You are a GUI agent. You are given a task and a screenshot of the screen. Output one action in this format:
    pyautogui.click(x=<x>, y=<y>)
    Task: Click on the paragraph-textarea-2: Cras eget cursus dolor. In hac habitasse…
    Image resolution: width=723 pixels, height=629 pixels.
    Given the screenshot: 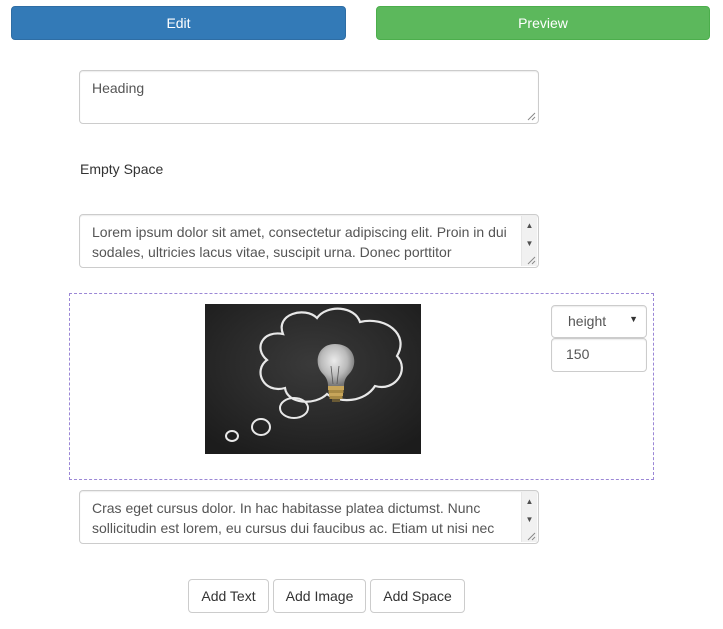 What is the action you would take?
    pyautogui.click(x=309, y=517)
    